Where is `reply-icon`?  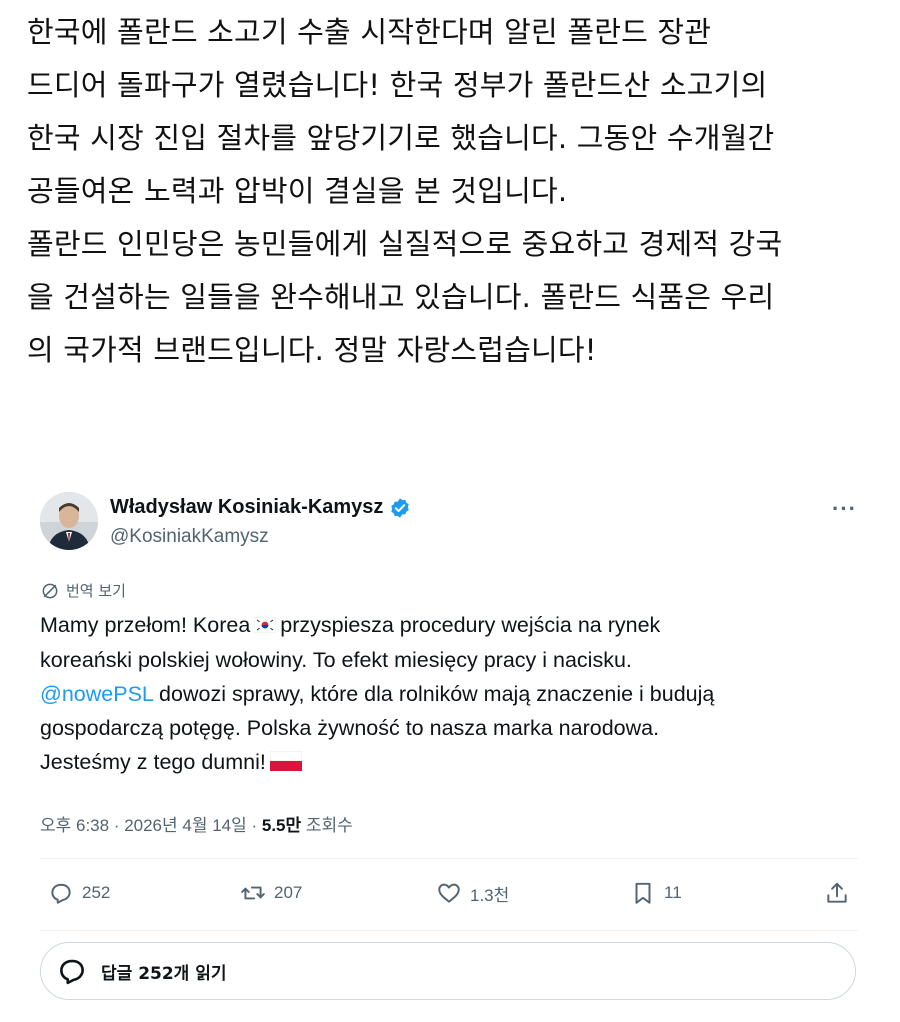
reply-icon is located at coordinates (61, 893).